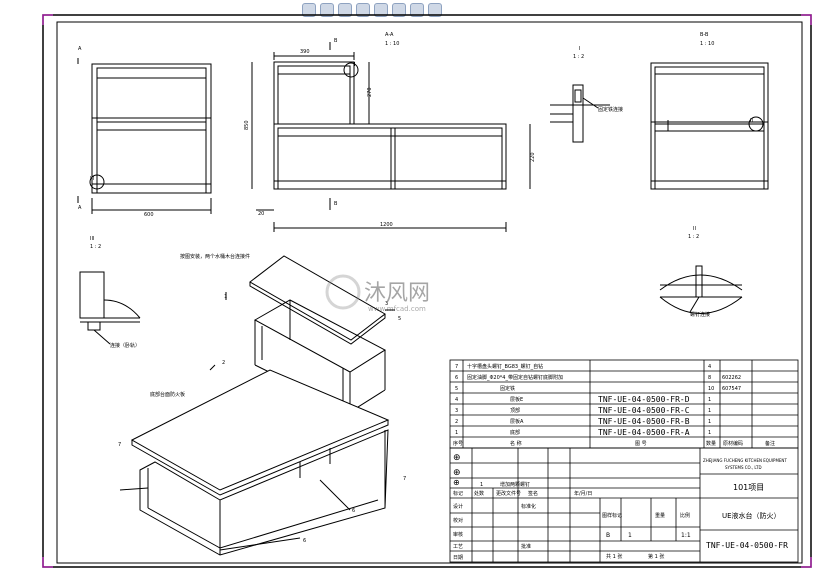  What do you see at coordinates (614, 443) in the screenshot?
I see `bom-header: 序号 名 称 图 号 数量 原材编码 备注` at bounding box center [614, 443].